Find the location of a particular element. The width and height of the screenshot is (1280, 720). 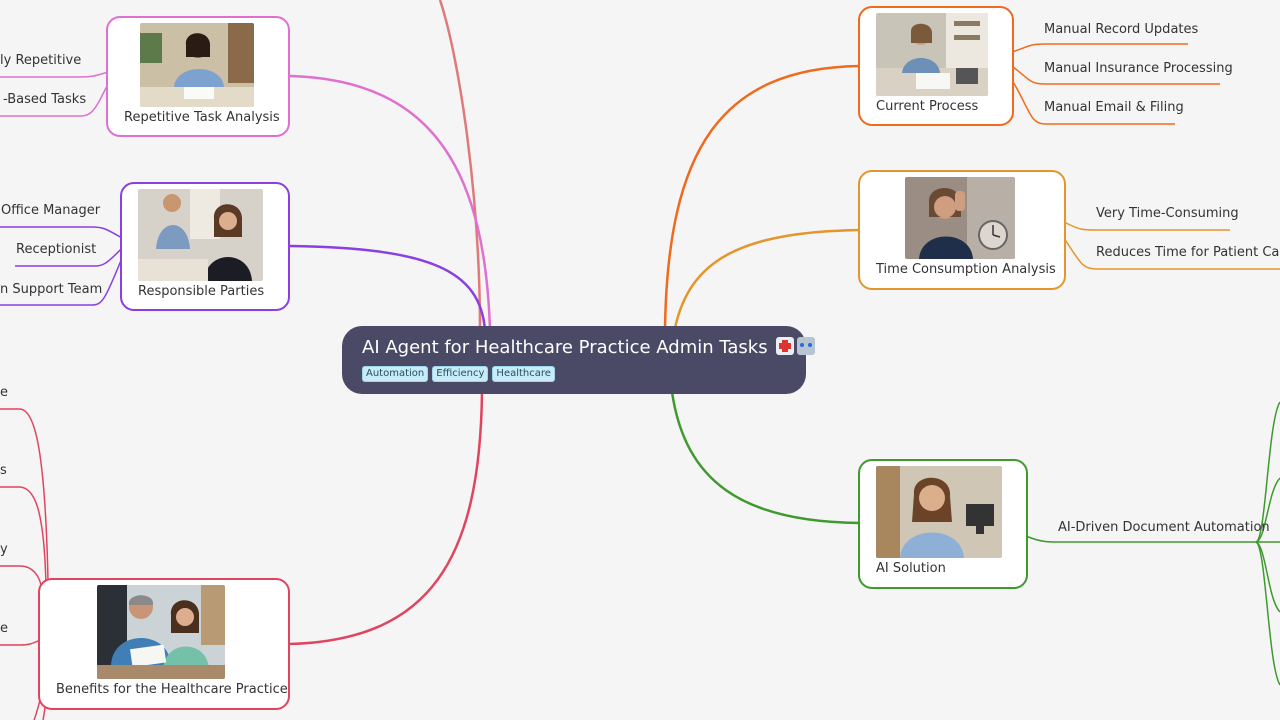

topic-ai-solution: AI Solution is located at coordinates (943, 524).